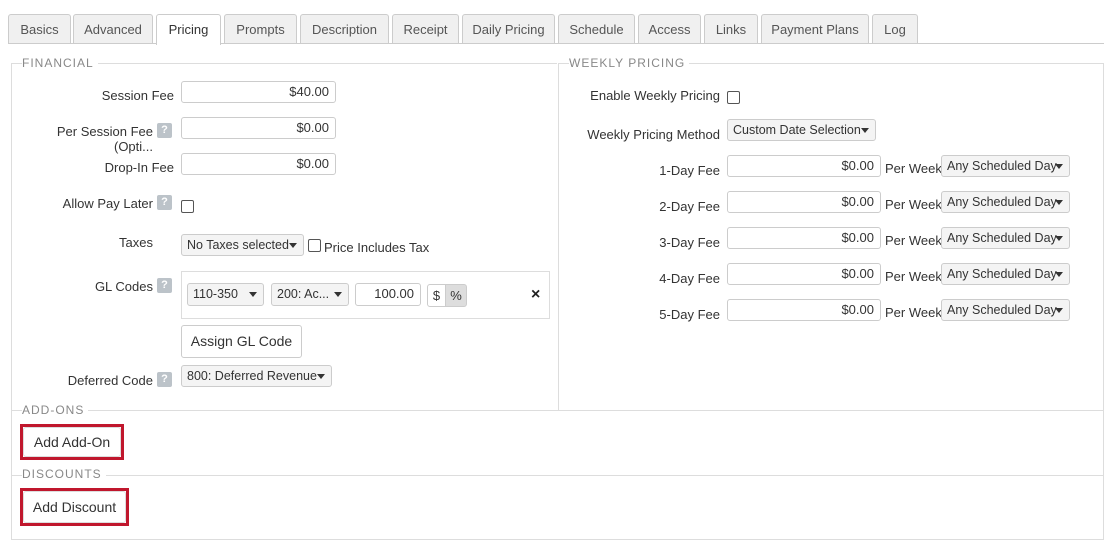 This screenshot has width=1110, height=548. I want to click on taxes-select-value: No Taxes selected, so click(238, 245).